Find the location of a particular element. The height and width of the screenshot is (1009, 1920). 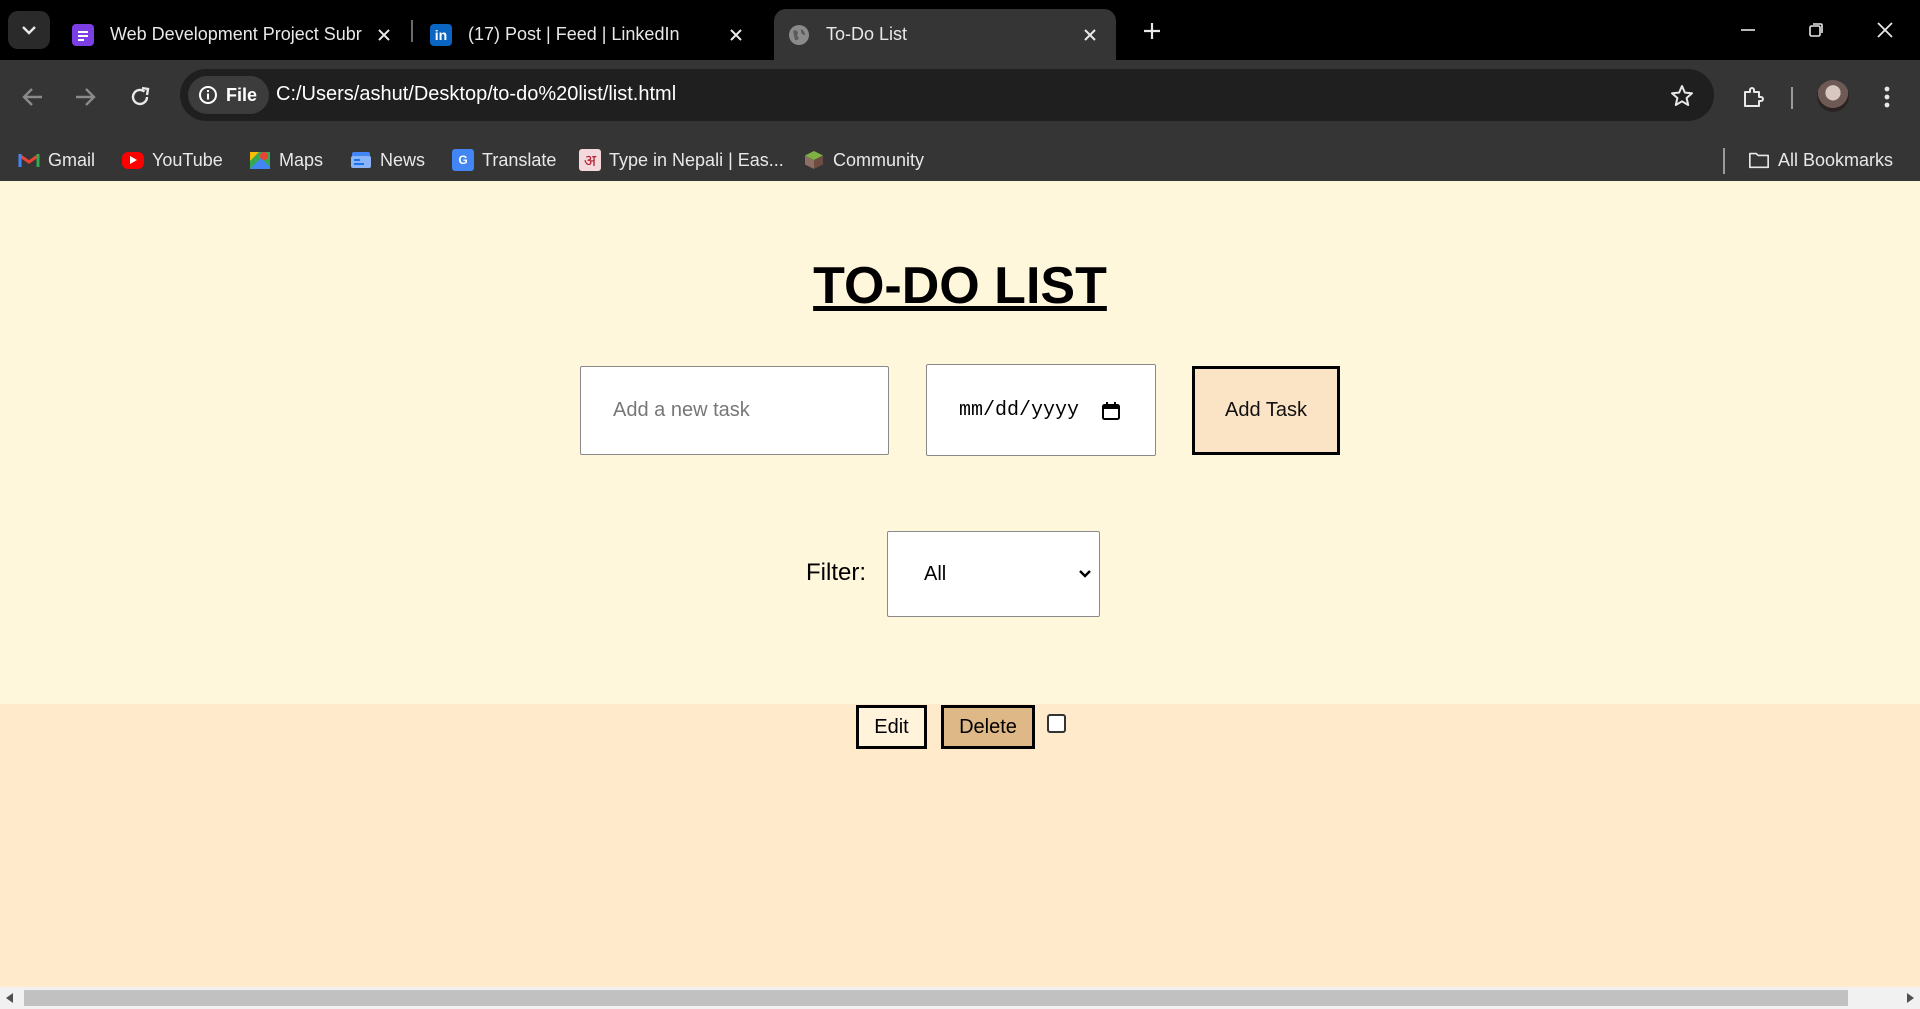

arrow-right-icon is located at coordinates (86, 97).